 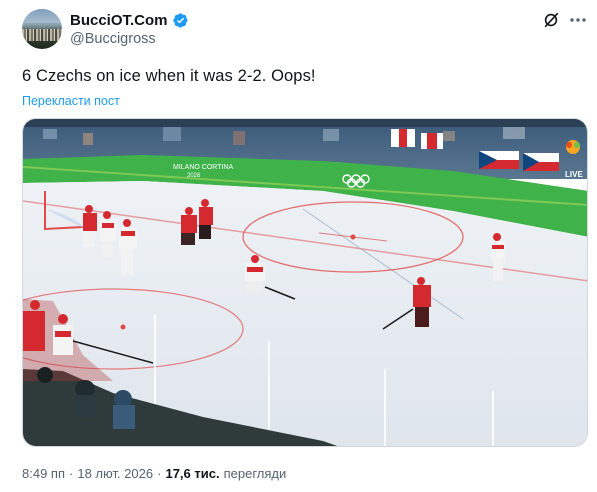 I want to click on more-icon, so click(x=578, y=20).